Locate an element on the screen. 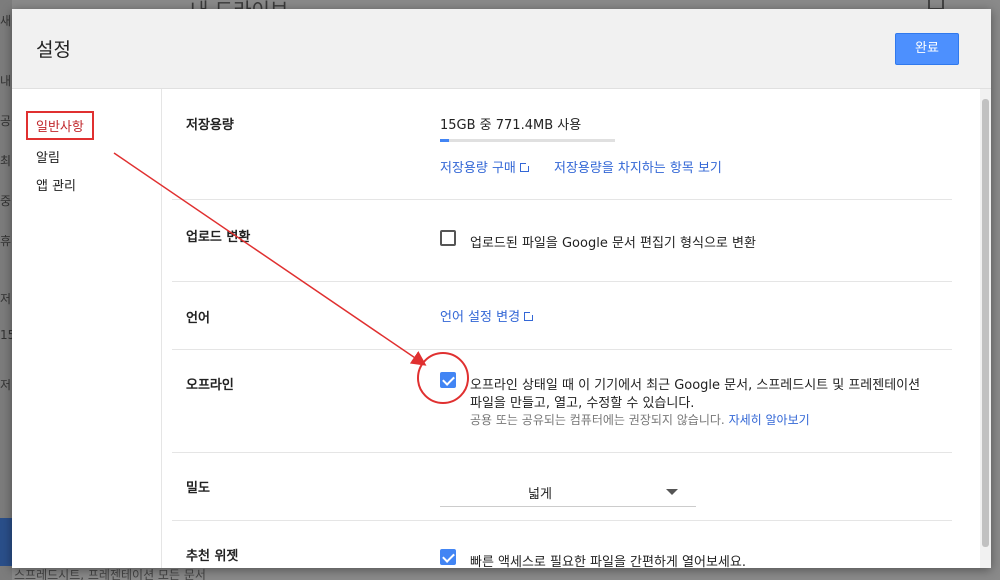  density-label: 밀도 is located at coordinates (198, 488).